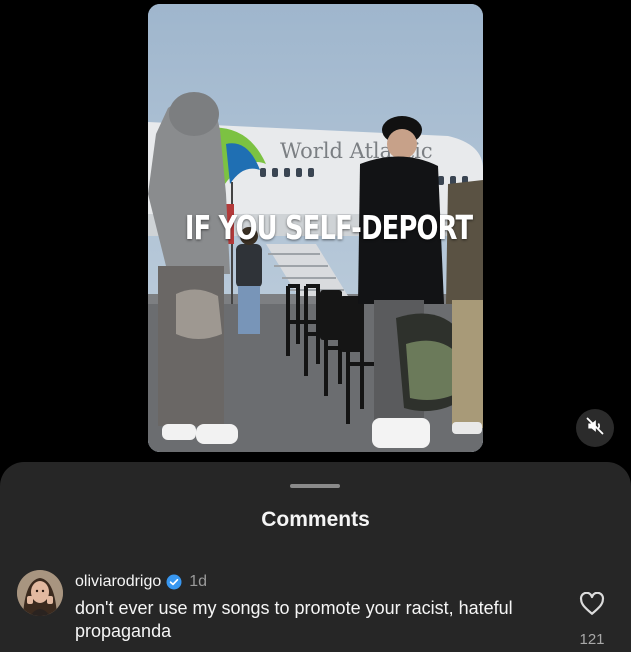  What do you see at coordinates (40, 593) in the screenshot?
I see `avatar` at bounding box center [40, 593].